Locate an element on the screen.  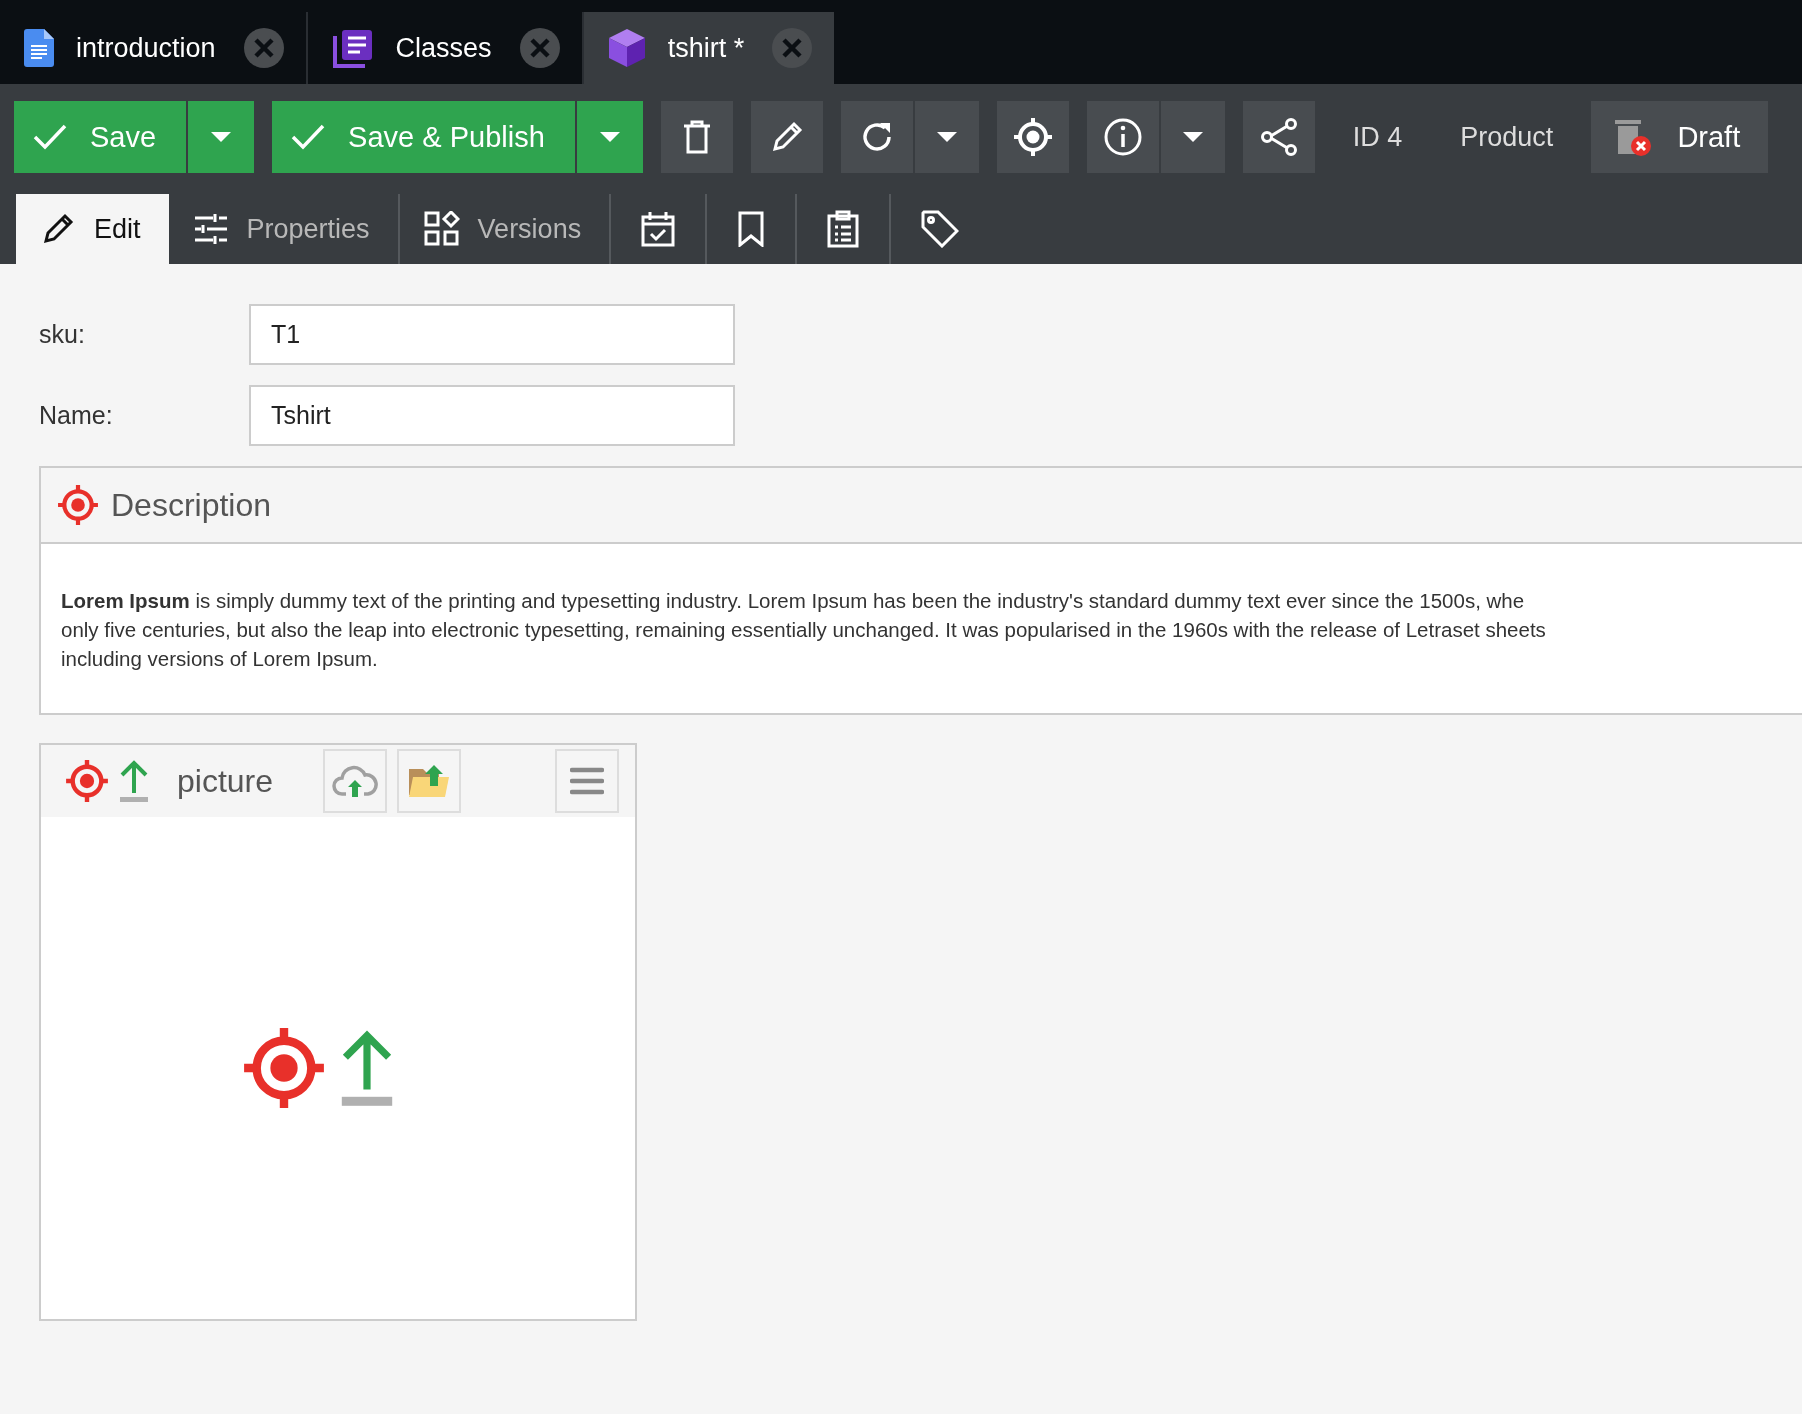
folder-upload-icon is located at coordinates (429, 781).